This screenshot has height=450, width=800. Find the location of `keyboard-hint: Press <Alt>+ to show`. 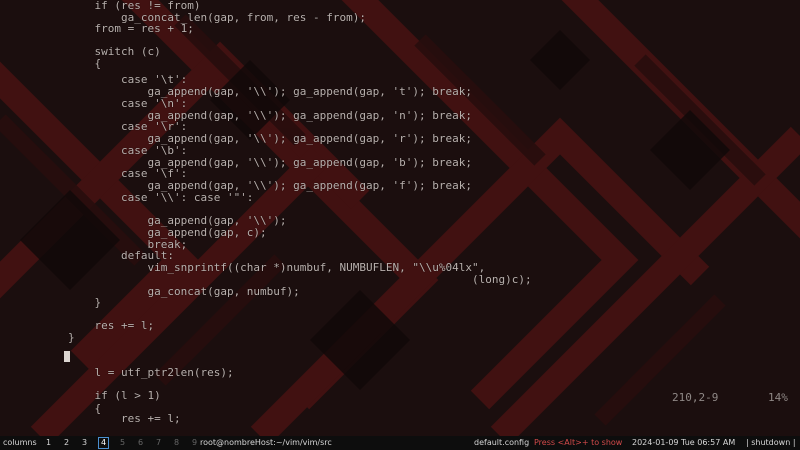

keyboard-hint: Press <Alt>+ to show is located at coordinates (578, 442).